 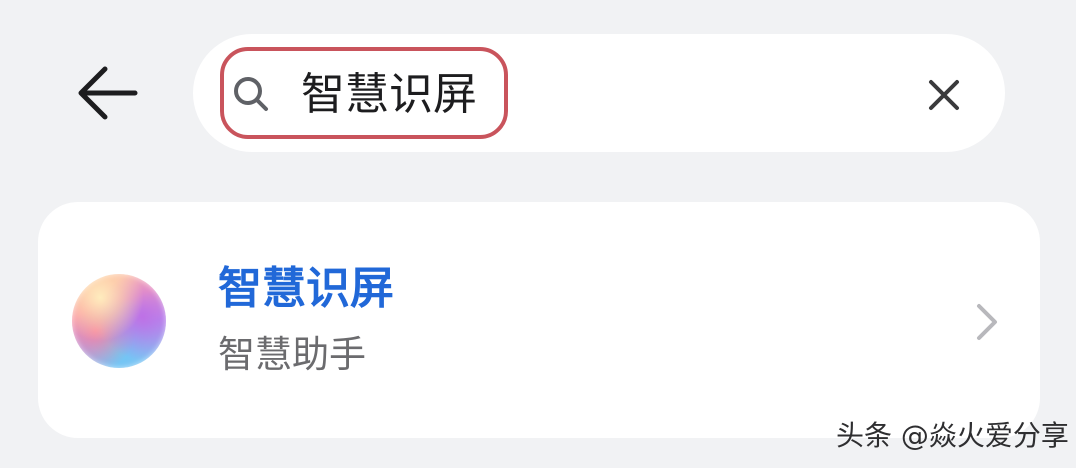 What do you see at coordinates (119, 321) in the screenshot?
I see `smart-assistant-app-icon` at bounding box center [119, 321].